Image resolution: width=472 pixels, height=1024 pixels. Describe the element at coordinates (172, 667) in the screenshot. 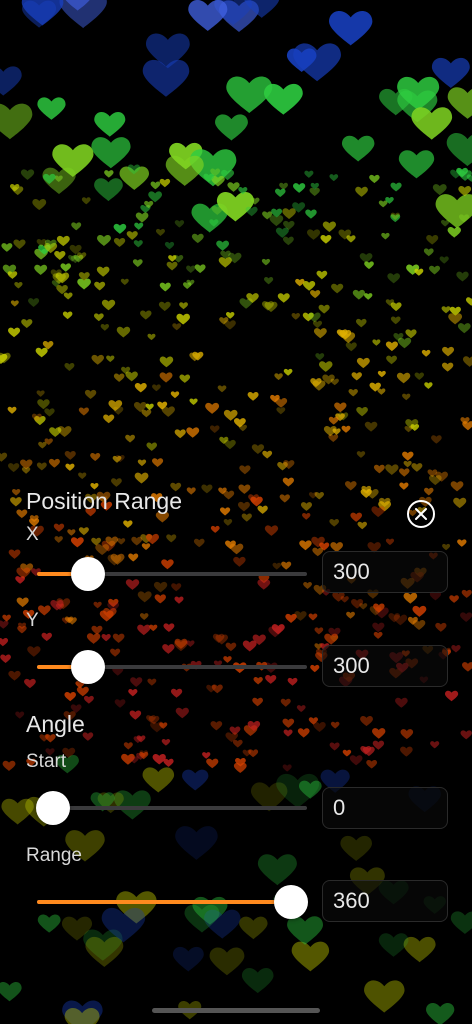

I see `y-slider` at that location.